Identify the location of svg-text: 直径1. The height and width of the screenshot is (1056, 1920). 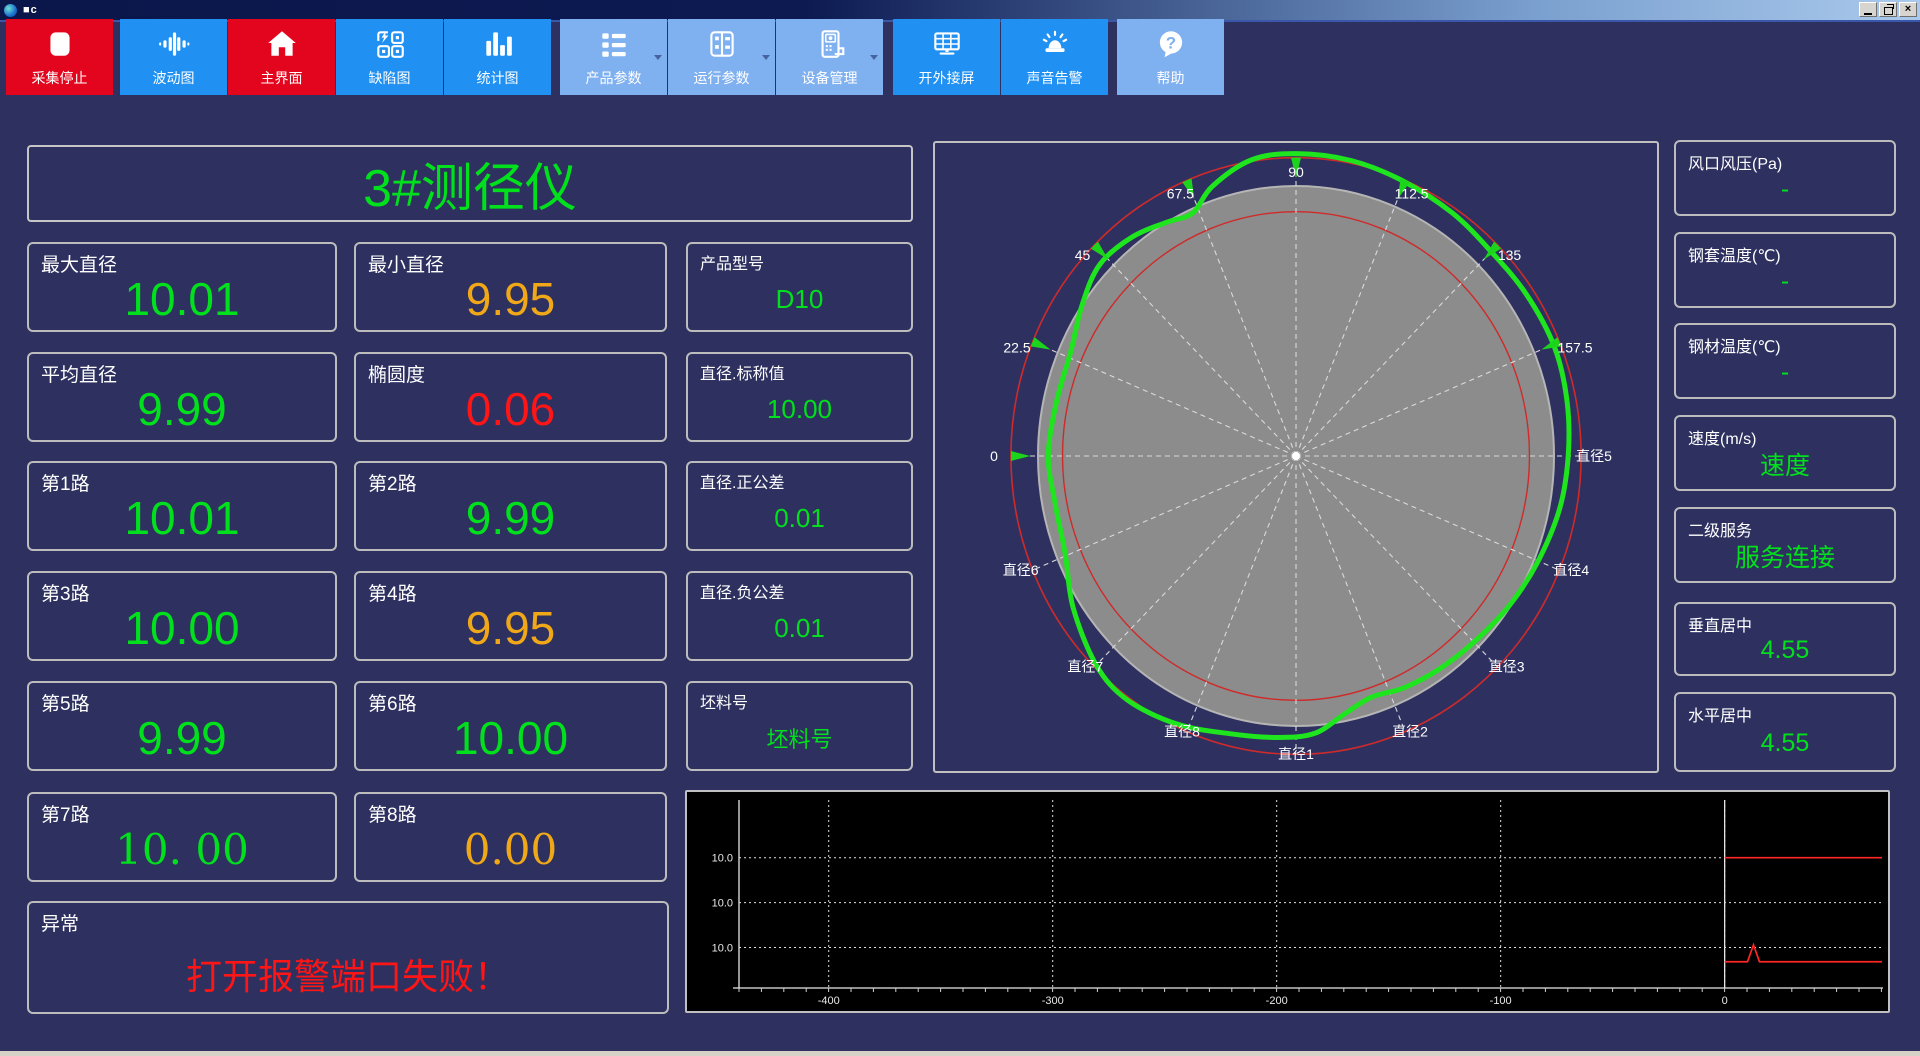
(1296, 754).